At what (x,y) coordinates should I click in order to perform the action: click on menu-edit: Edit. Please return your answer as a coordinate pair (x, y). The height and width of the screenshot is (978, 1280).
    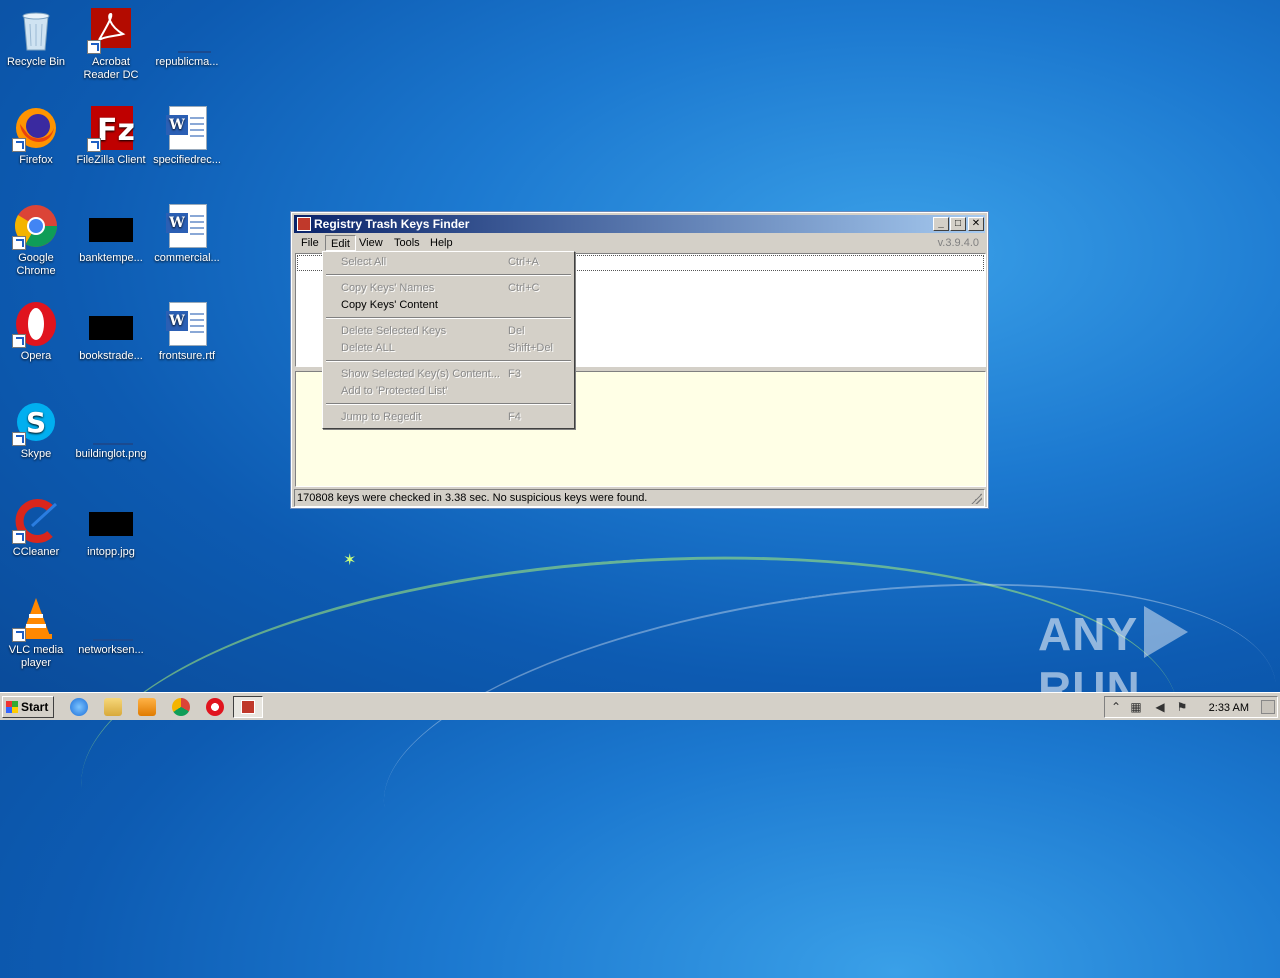
    Looking at the image, I should click on (340, 243).